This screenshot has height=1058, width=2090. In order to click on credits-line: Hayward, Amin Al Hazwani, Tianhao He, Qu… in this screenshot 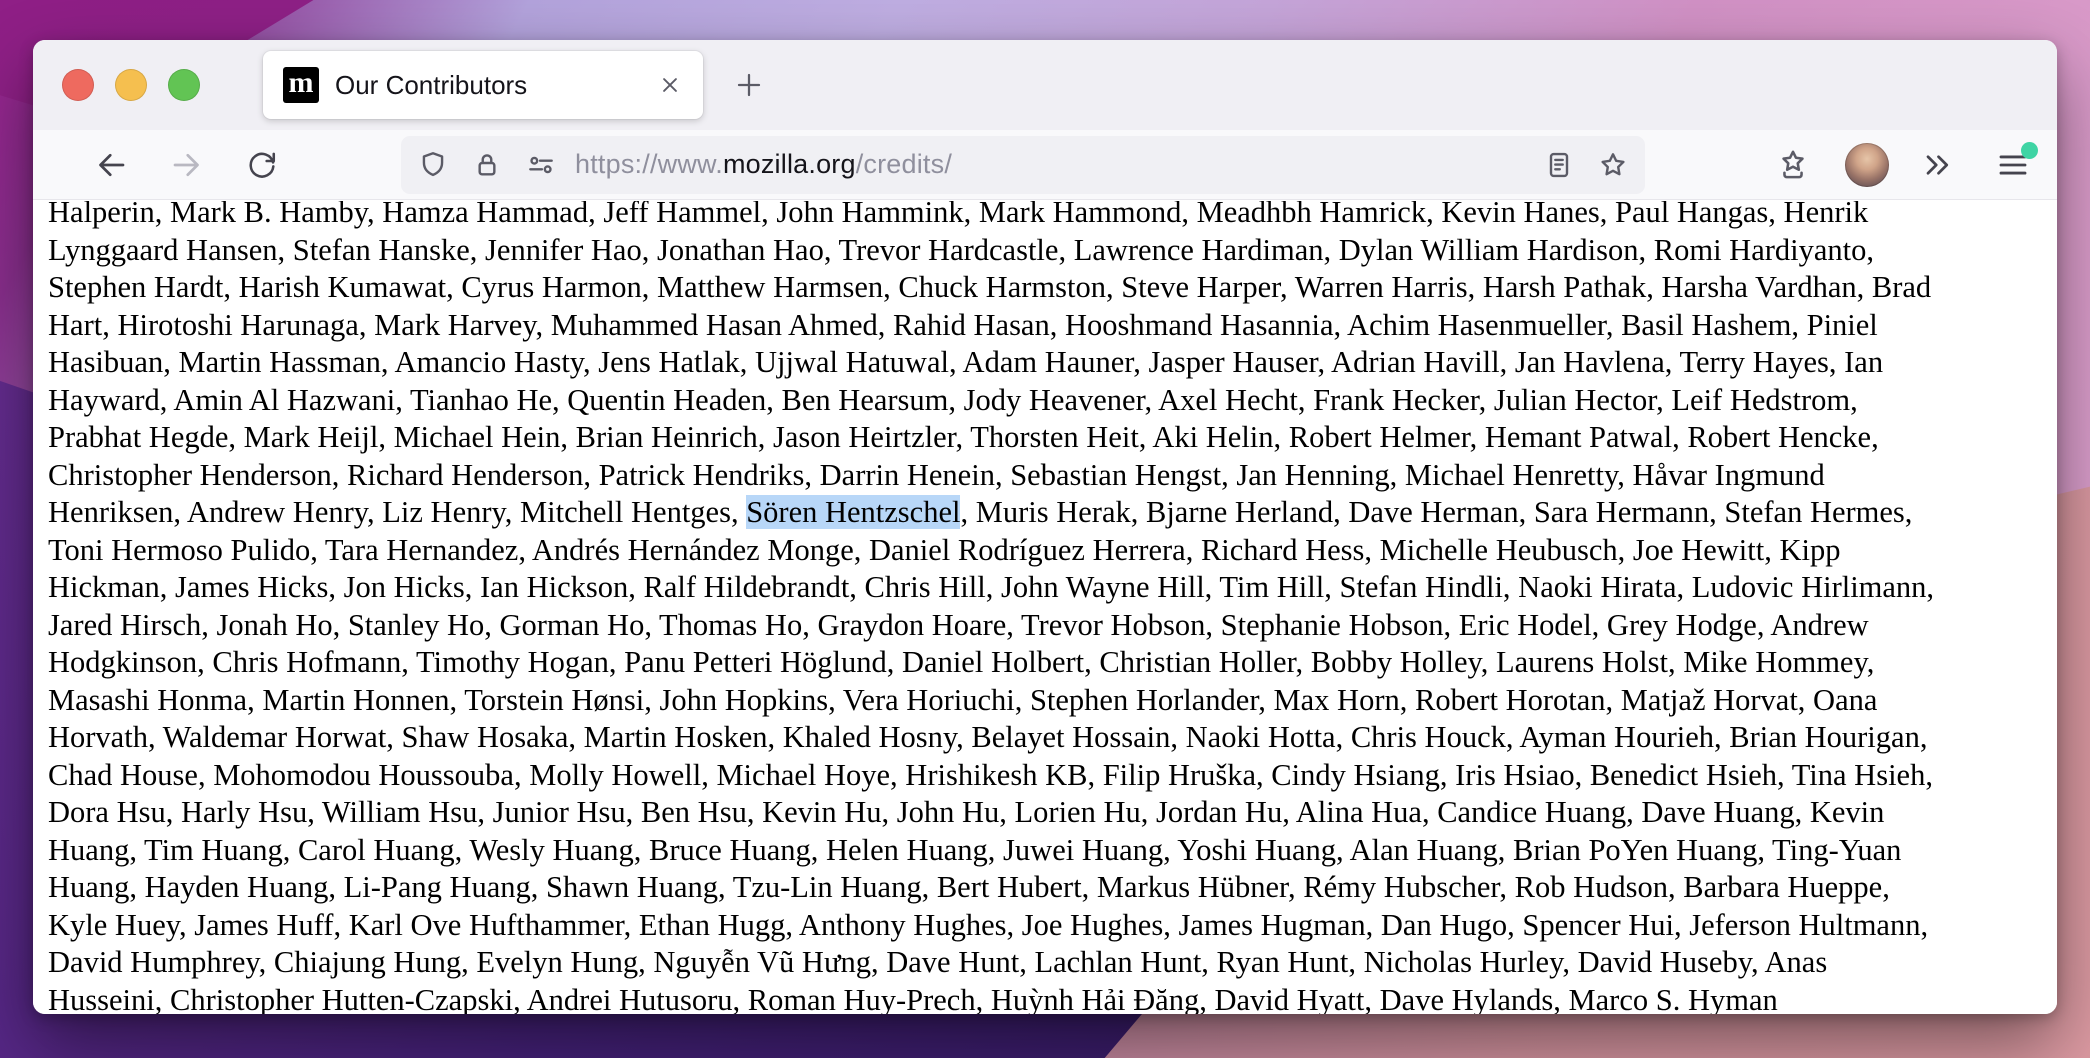, I will do `click(953, 399)`.